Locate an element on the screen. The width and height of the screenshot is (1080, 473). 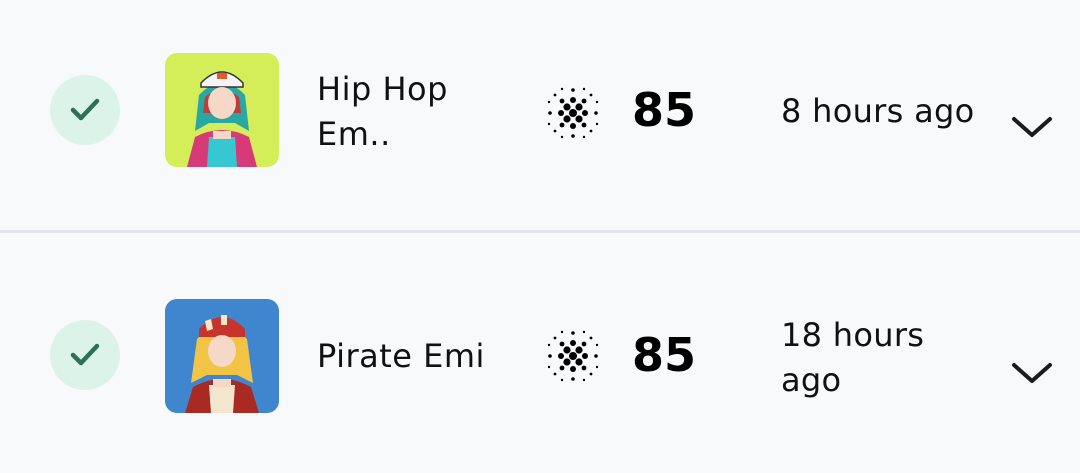
item-name: Hip Hop Em.. is located at coordinates (382, 111).